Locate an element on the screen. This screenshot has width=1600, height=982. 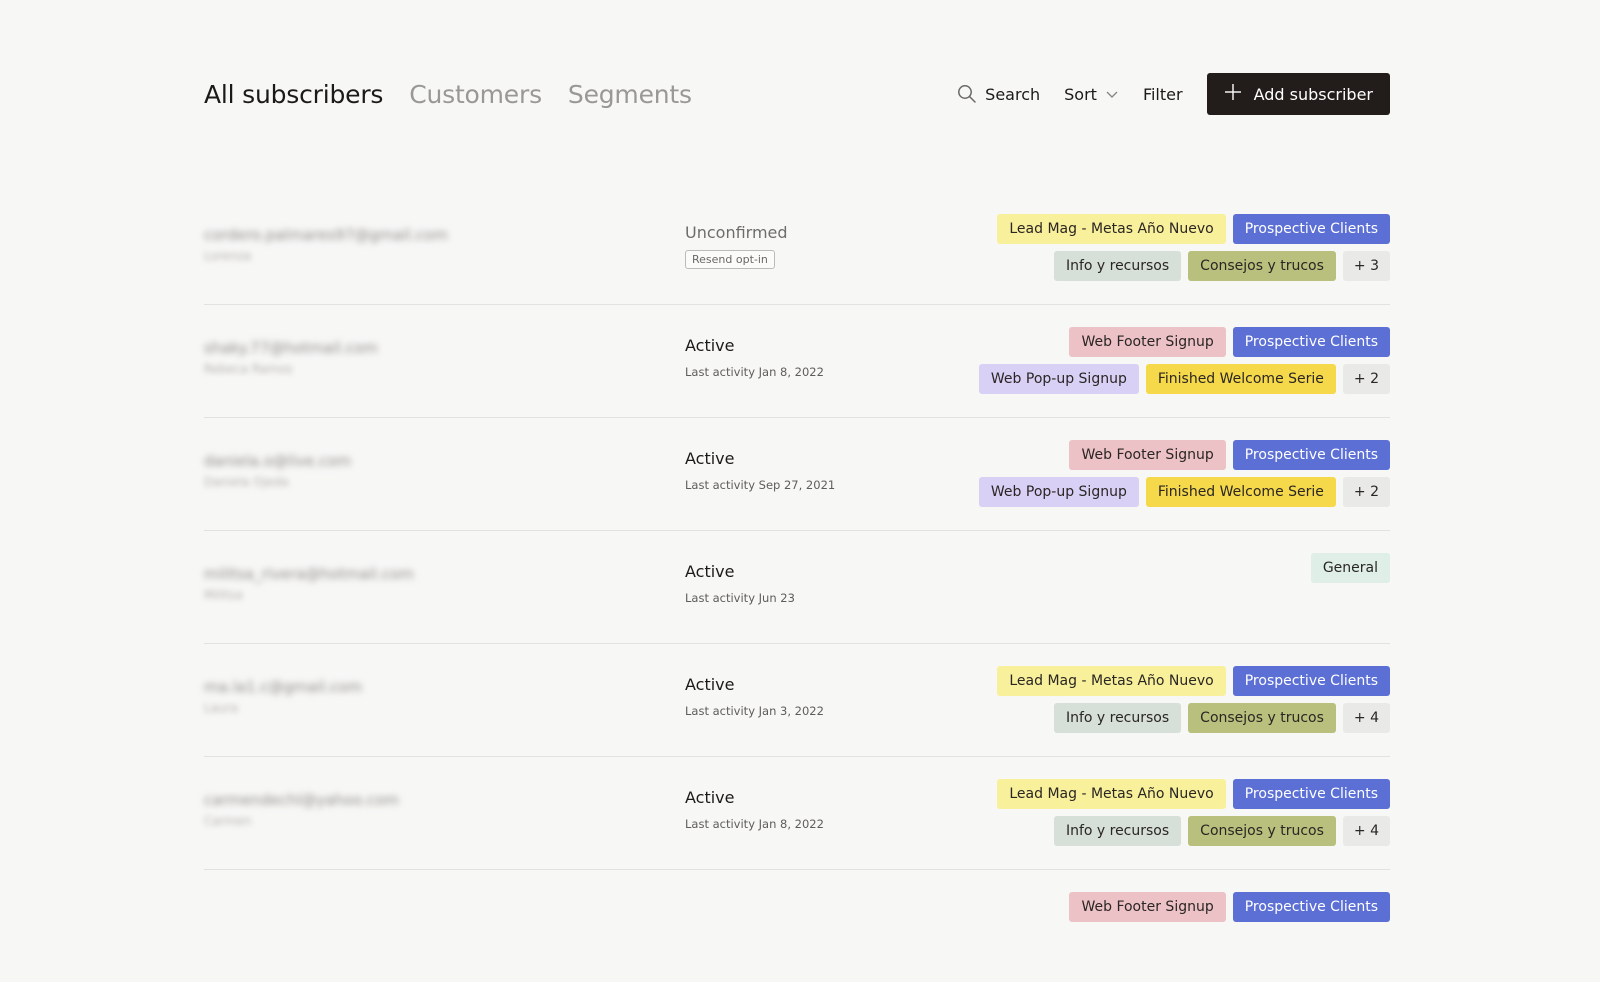
subscriber-name: Rebeca Ramos is located at coordinates (248, 369).